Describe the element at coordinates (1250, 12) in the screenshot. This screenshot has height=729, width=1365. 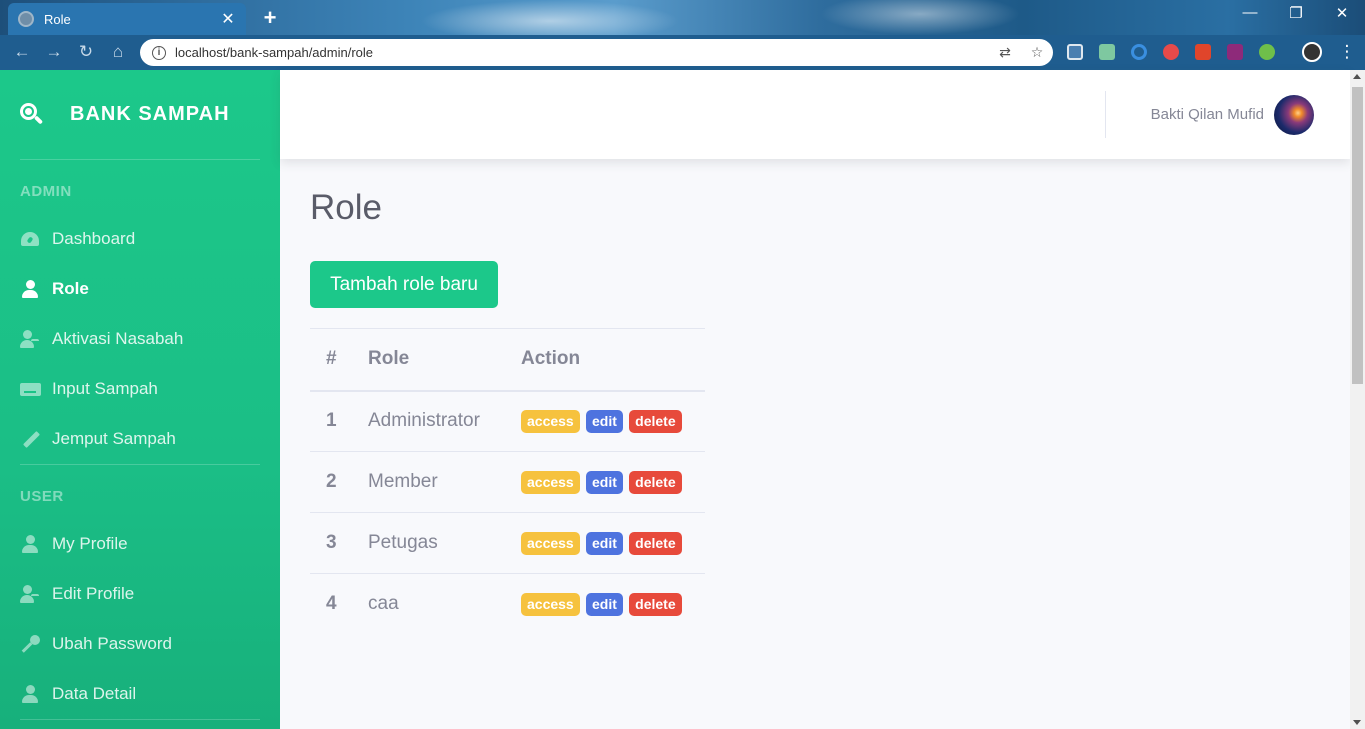
I see `minimize-button: —` at that location.